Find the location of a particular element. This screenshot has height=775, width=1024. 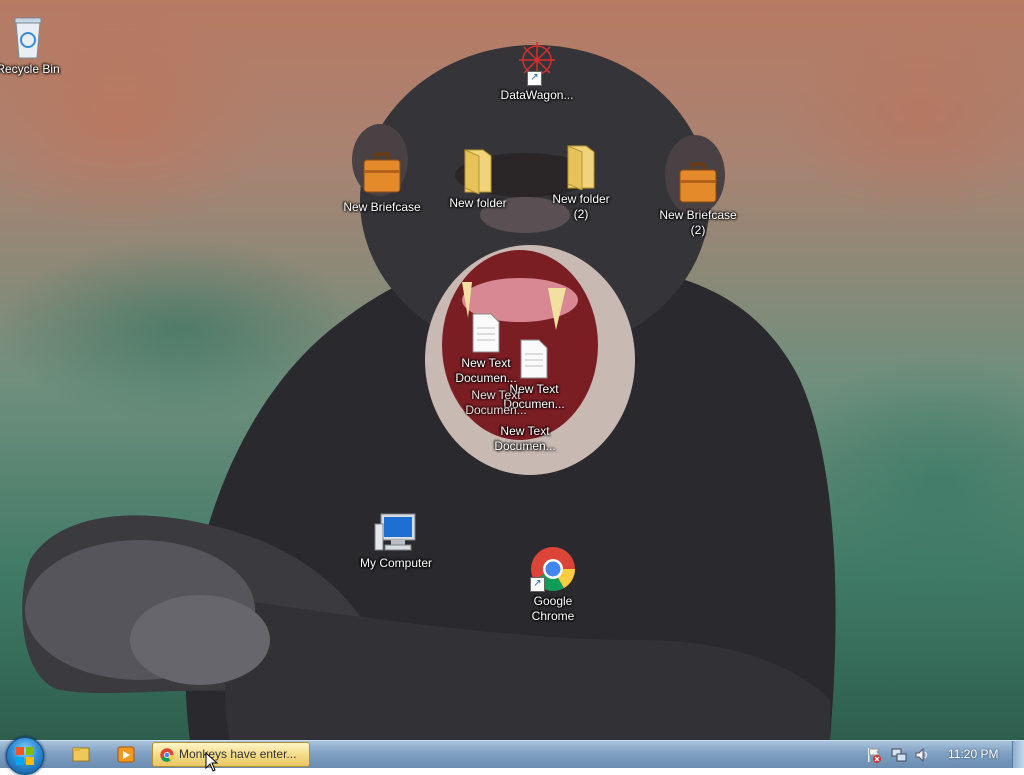

text-document-icon is located at coordinates (534, 359).